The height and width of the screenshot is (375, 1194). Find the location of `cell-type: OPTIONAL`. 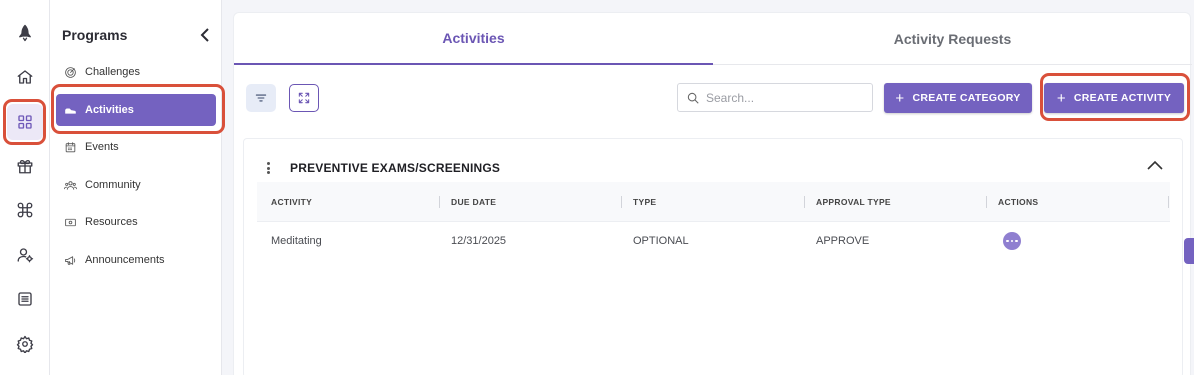

cell-type: OPTIONAL is located at coordinates (661, 241).